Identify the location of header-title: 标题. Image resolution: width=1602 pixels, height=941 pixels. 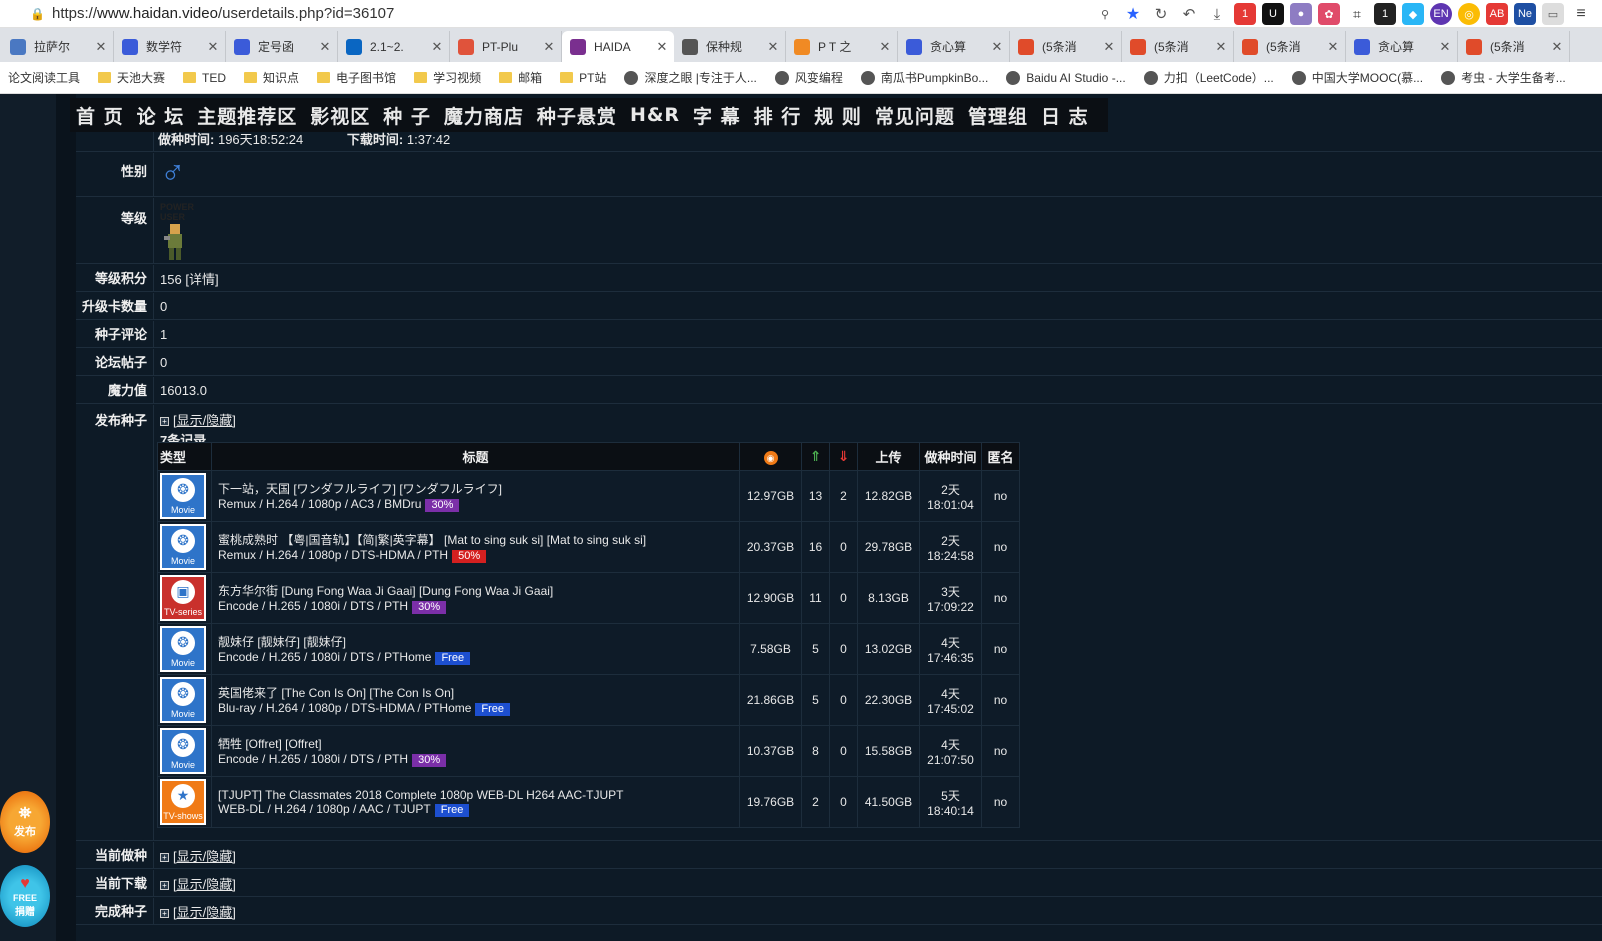
(475, 456).